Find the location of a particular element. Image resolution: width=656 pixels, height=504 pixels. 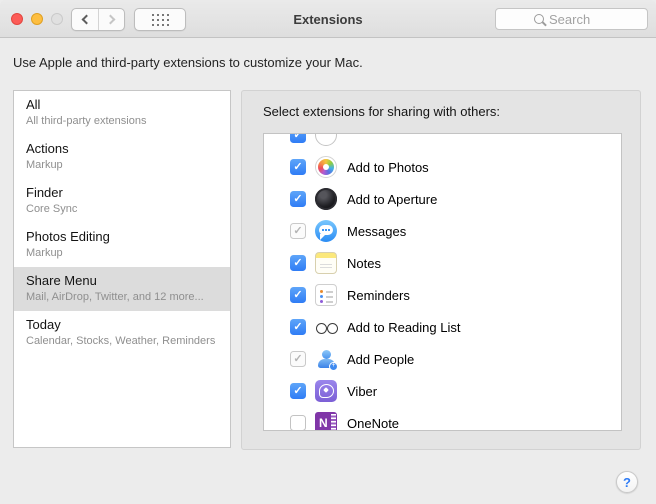

reminders-icon is located at coordinates (326, 295).